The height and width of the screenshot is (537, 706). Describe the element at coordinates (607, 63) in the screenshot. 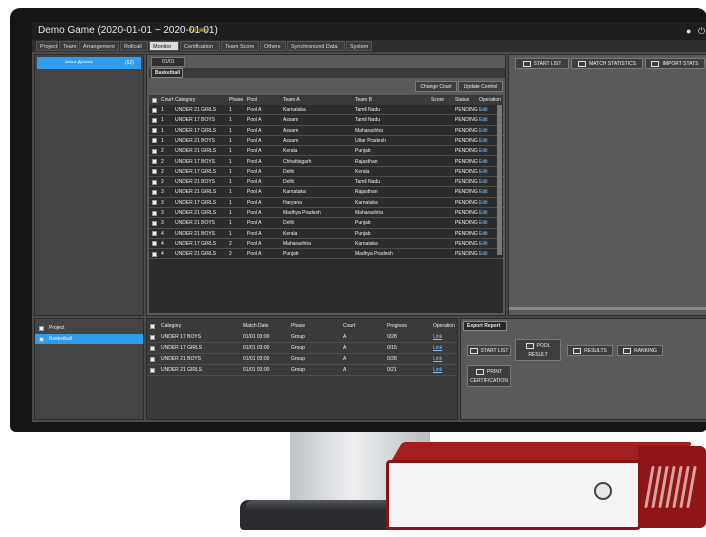

I see `match-statistics-button: MATCH STATISTICS` at that location.